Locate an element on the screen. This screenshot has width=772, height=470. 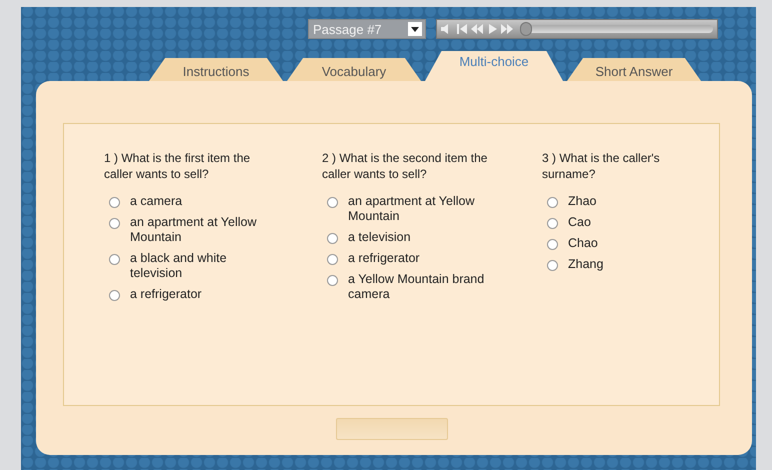
play-icon is located at coordinates (492, 29).